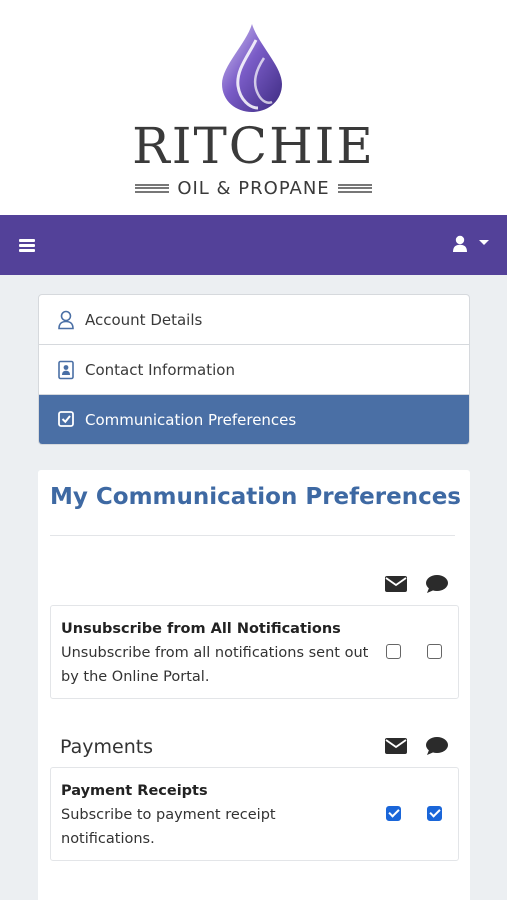  What do you see at coordinates (472, 245) in the screenshot?
I see `user-menu-button` at bounding box center [472, 245].